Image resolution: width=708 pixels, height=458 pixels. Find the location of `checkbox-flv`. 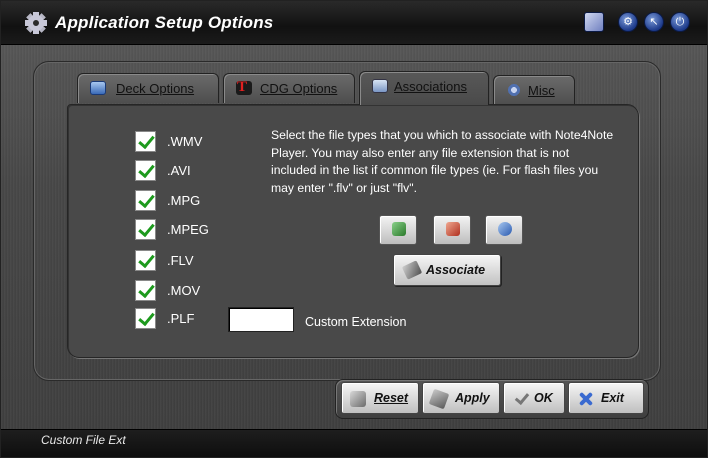

checkbox-flv is located at coordinates (145, 260).